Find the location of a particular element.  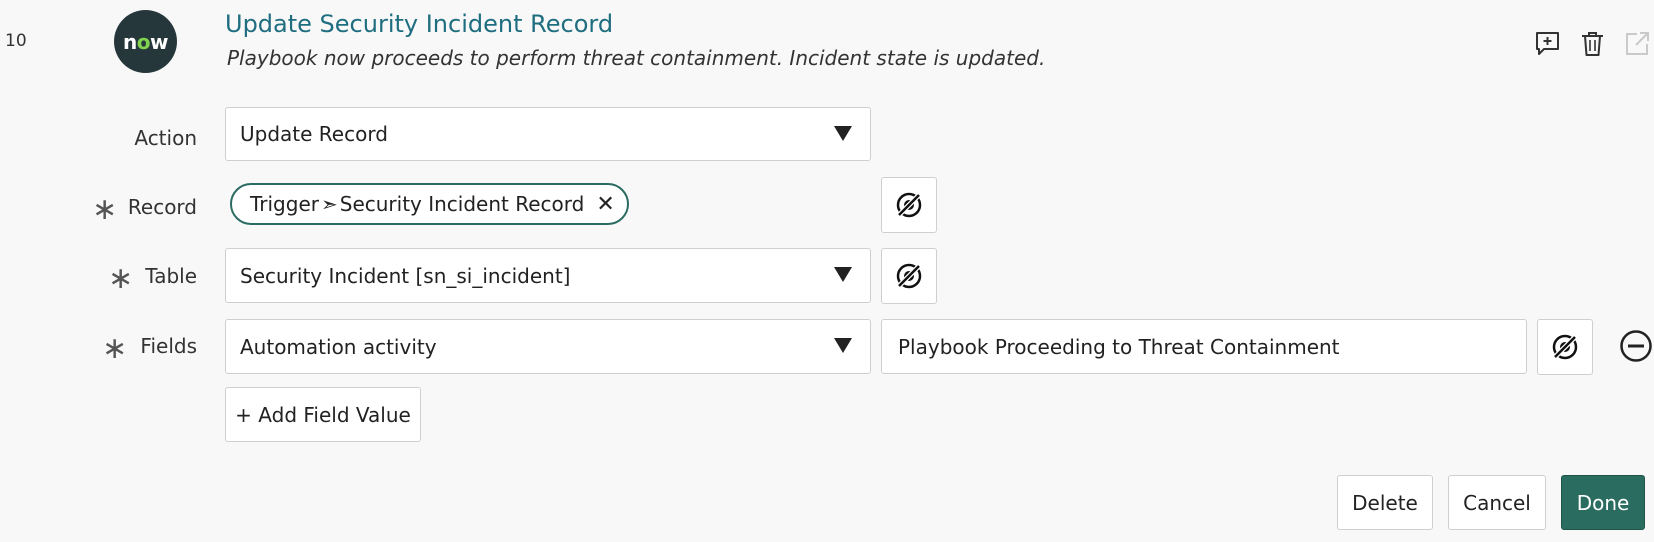

action-select-value: Update Record is located at coordinates (314, 134).